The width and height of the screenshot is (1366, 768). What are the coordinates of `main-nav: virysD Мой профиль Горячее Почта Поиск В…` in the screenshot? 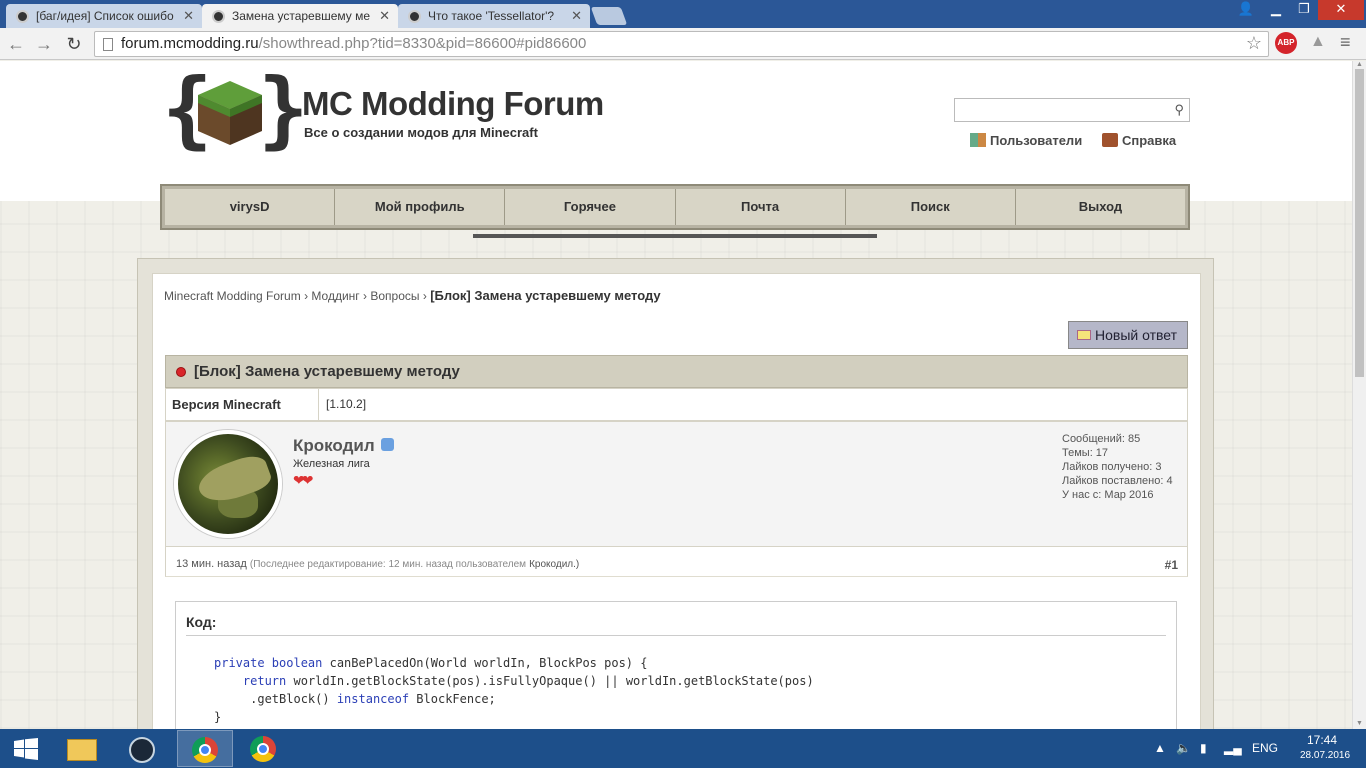 It's located at (675, 207).